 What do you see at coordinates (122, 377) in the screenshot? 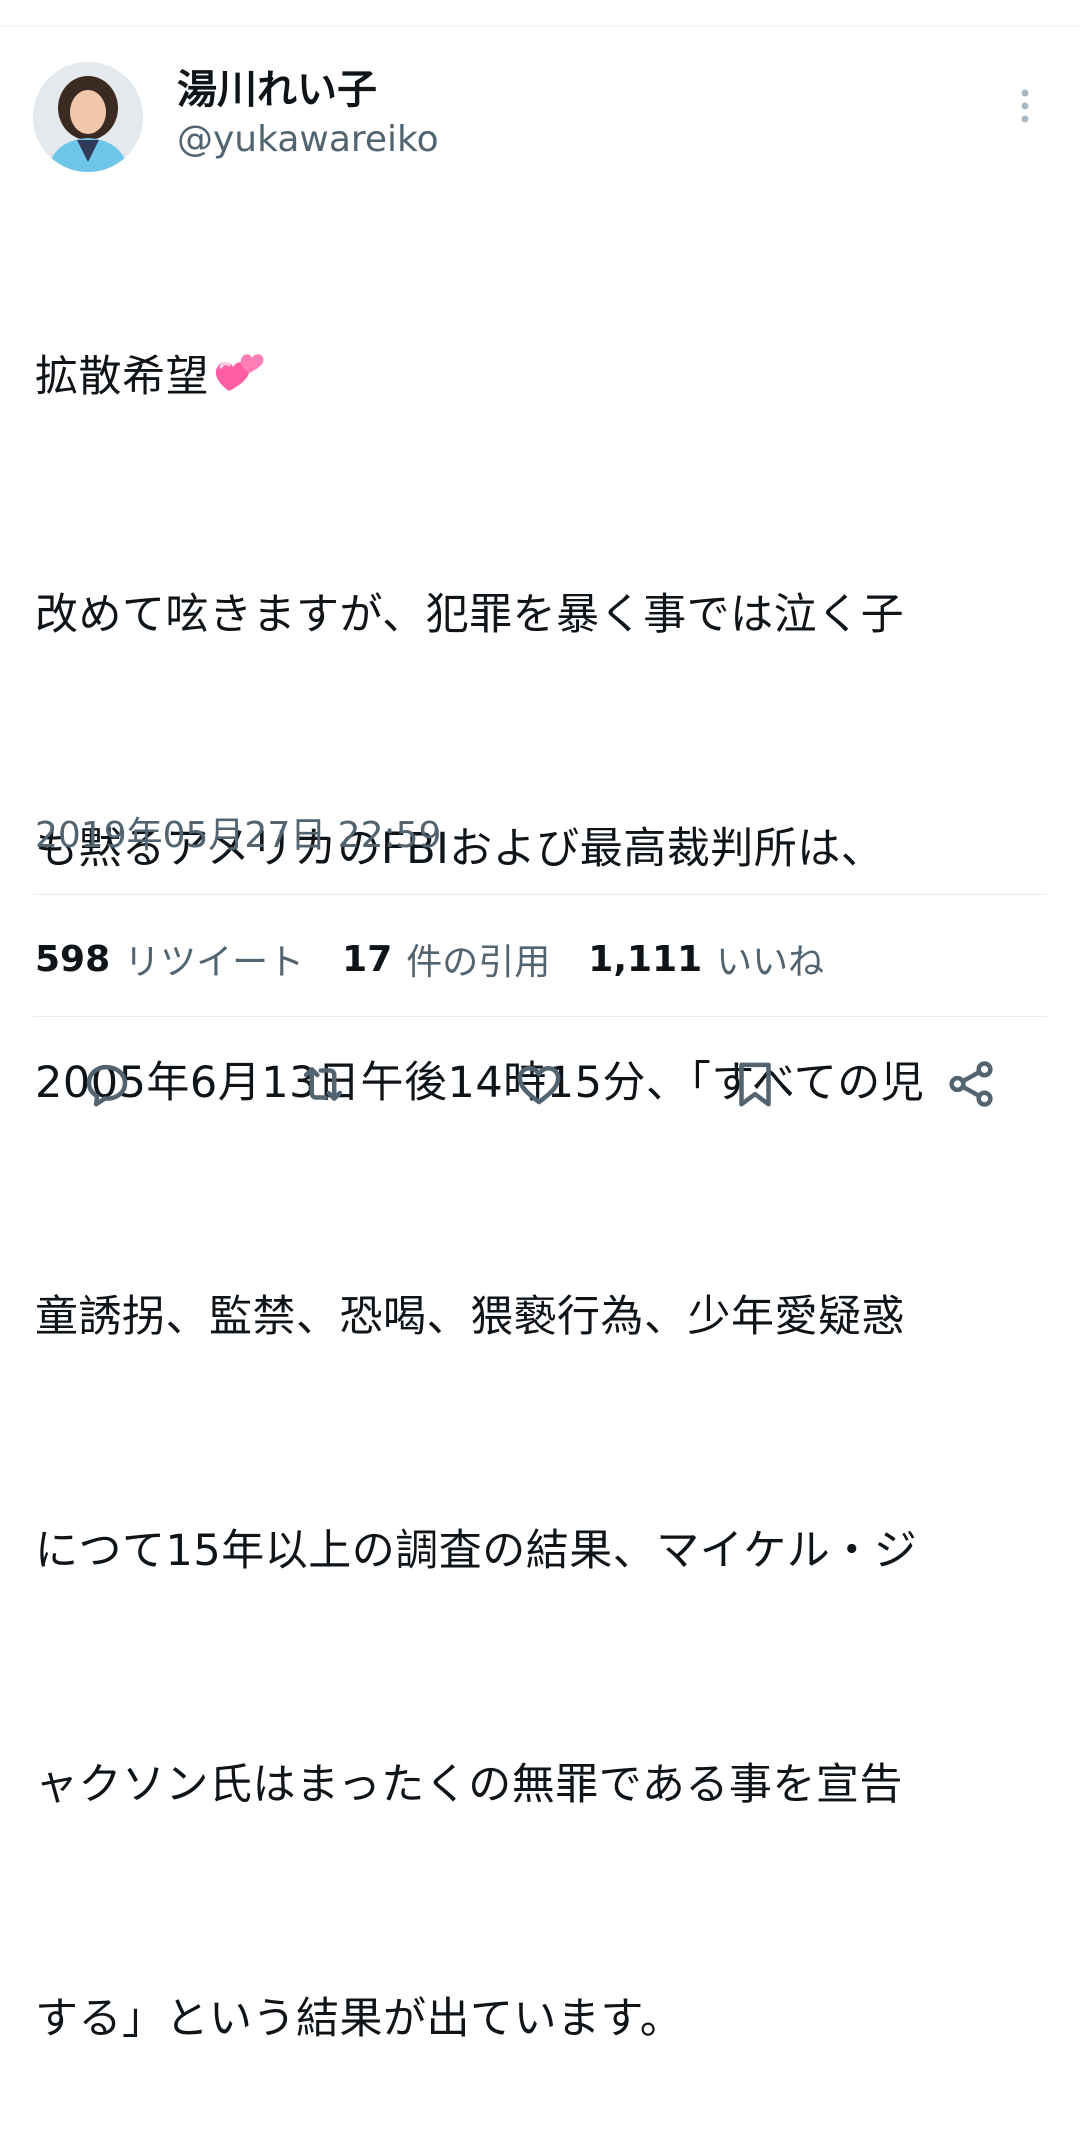
I see `tweet-line-text: 拡散希望` at bounding box center [122, 377].